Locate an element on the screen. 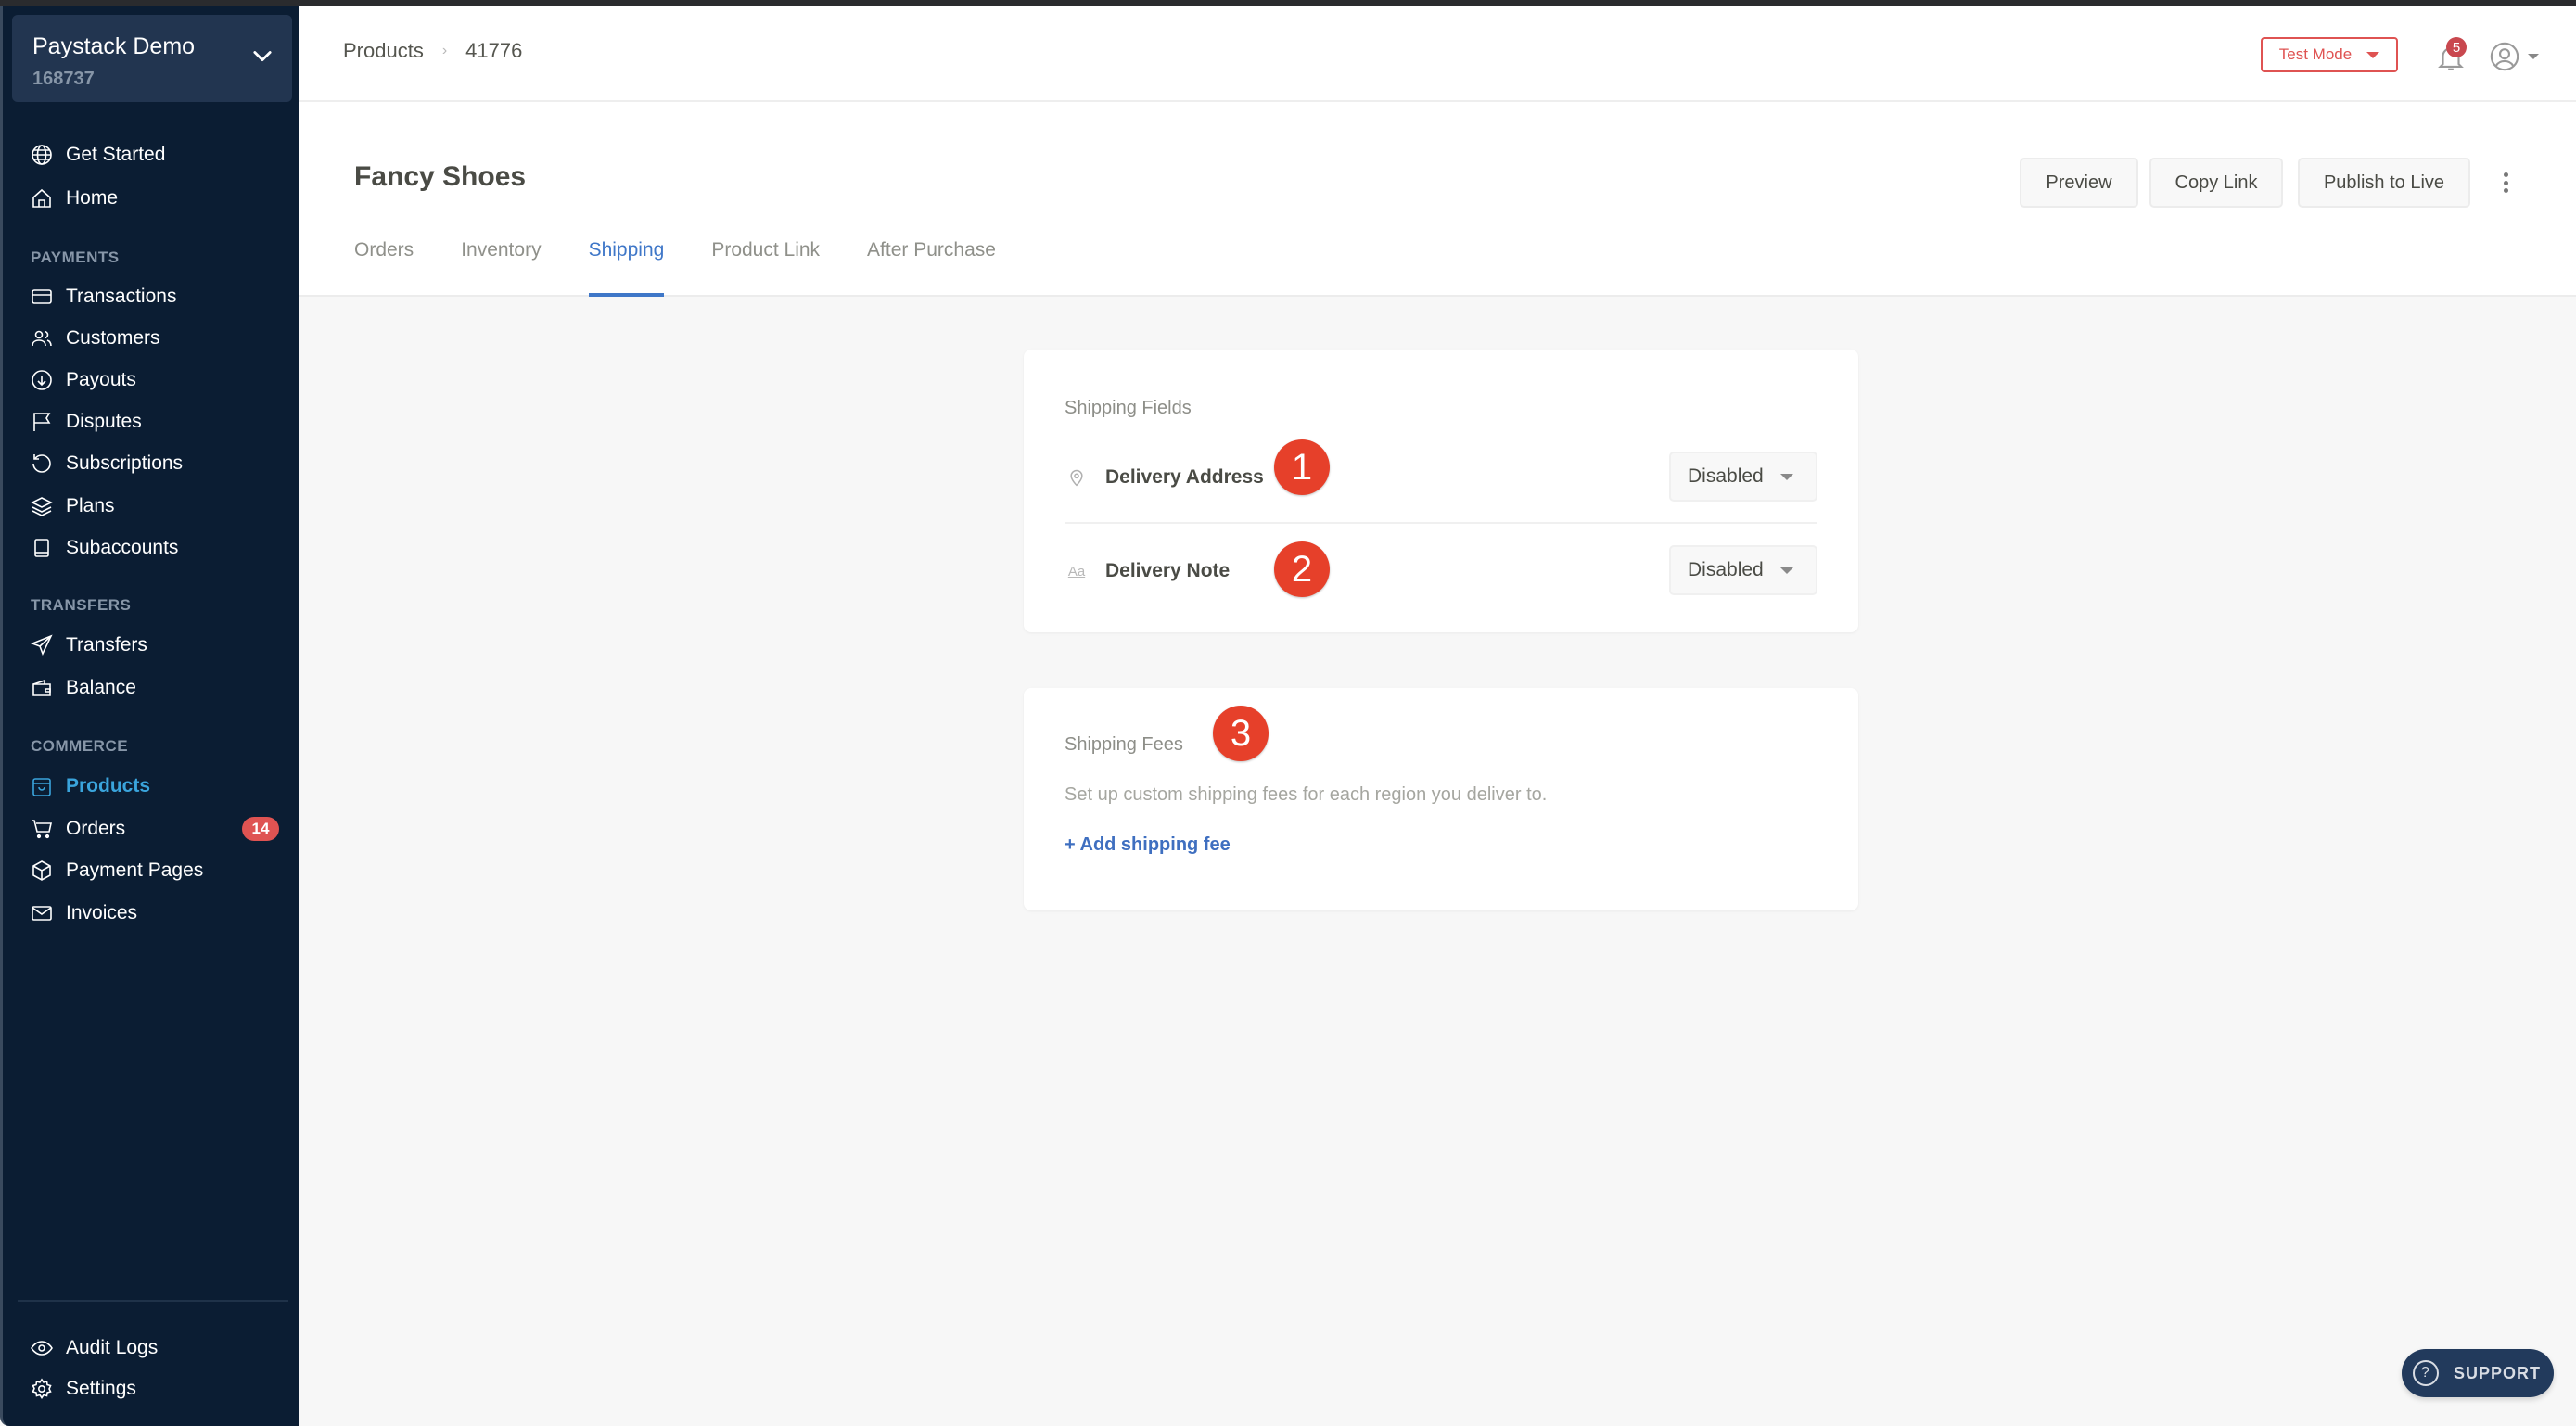 This screenshot has height=1426, width=2576. tab-shipping: Shipping is located at coordinates (626, 268).